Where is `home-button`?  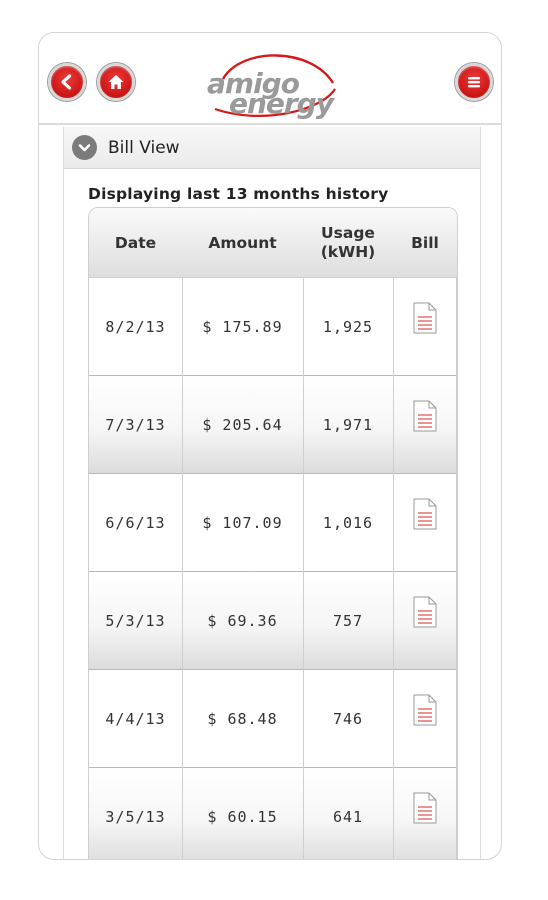
home-button is located at coordinates (116, 82).